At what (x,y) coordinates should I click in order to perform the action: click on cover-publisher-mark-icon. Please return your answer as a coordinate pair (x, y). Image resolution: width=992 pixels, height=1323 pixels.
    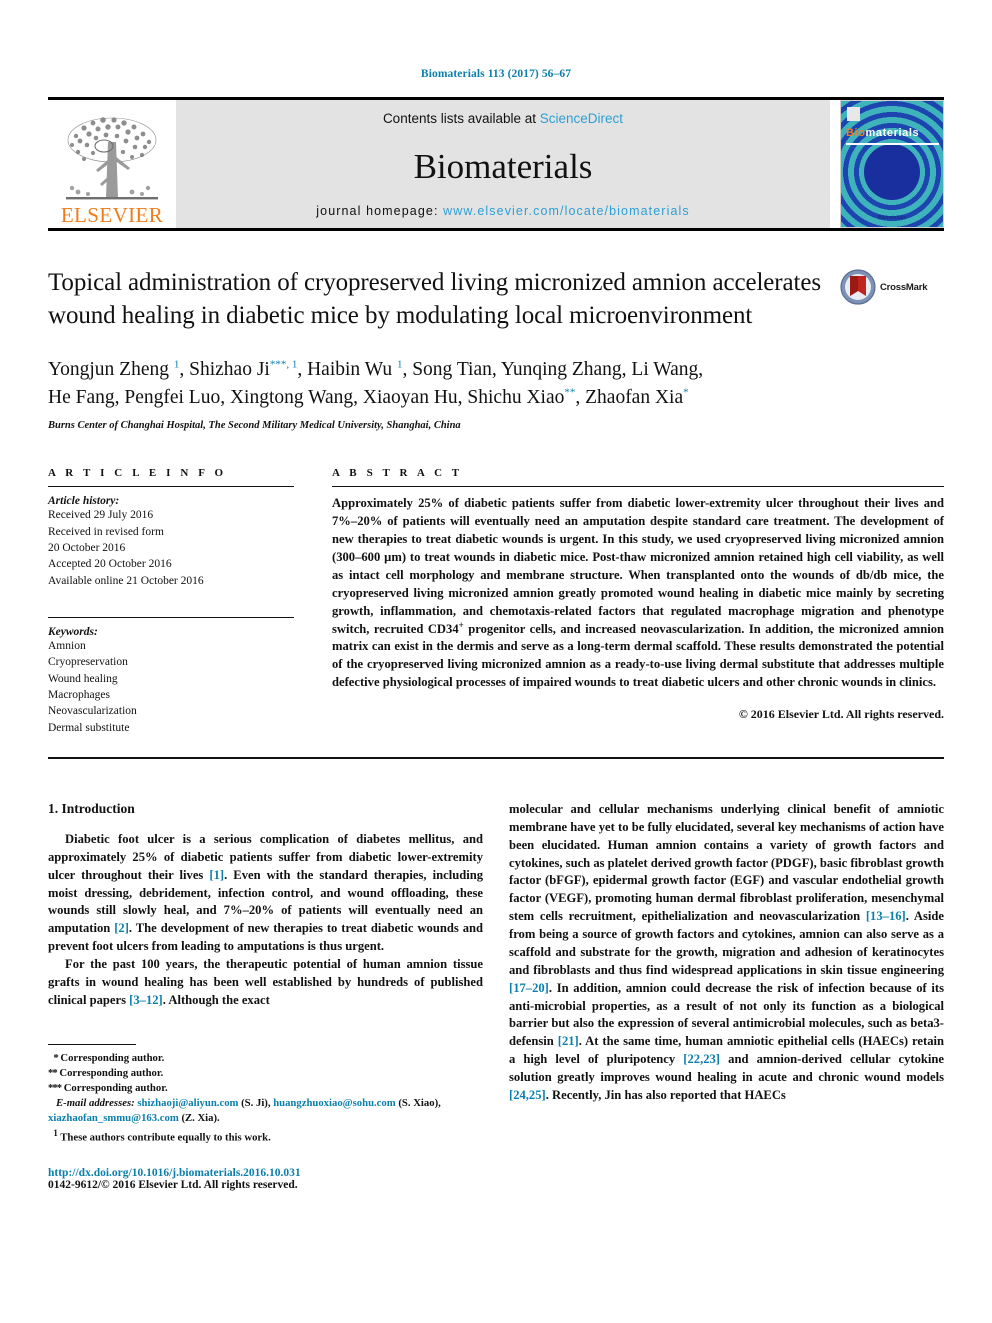
    Looking at the image, I should click on (853, 114).